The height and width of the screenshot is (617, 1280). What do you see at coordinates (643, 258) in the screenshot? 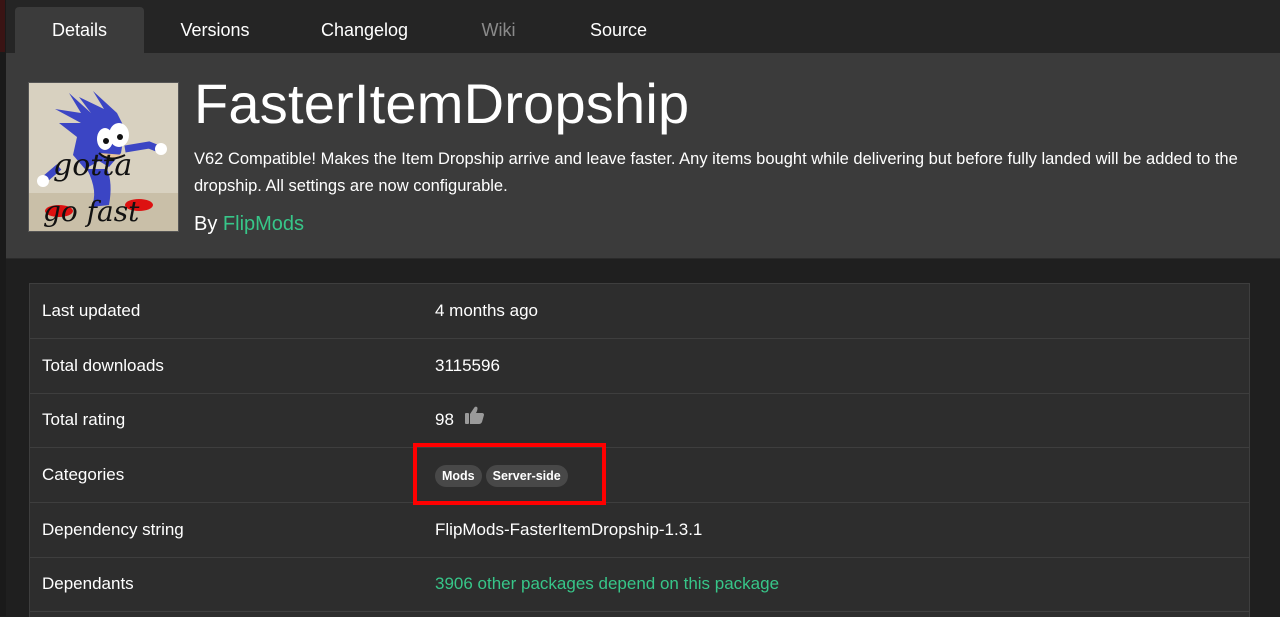
I see `header-divider` at bounding box center [643, 258].